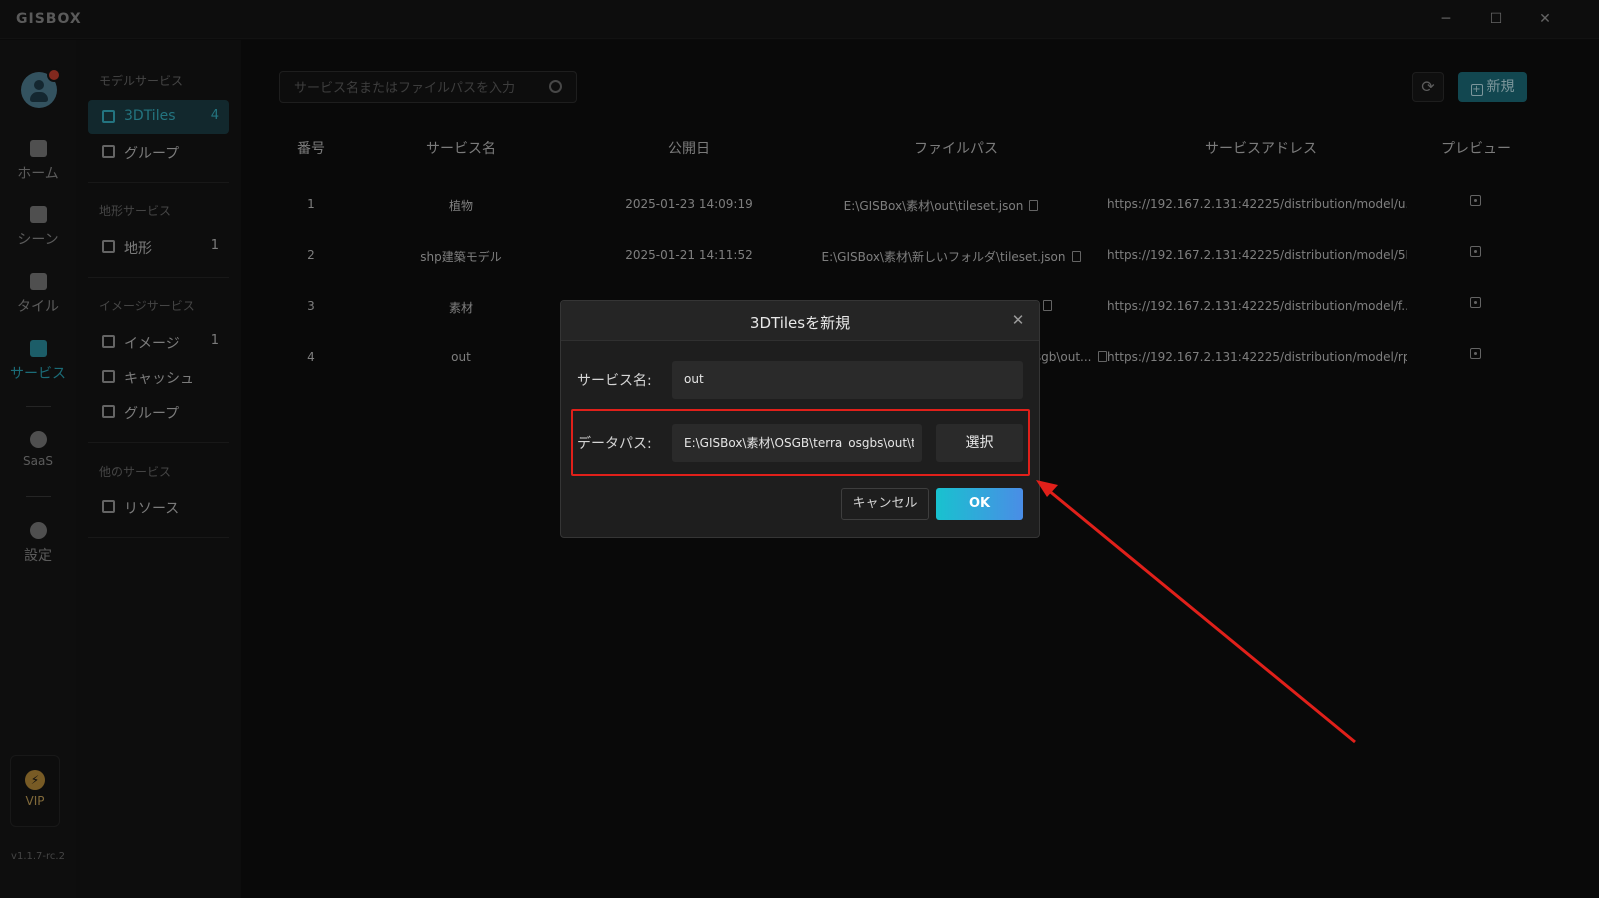  I want to click on new-3dtiles-dialog: 3DTilesを新規 ✕ サービス名: データパス: 選択 キャンセル OK, so click(800, 419).